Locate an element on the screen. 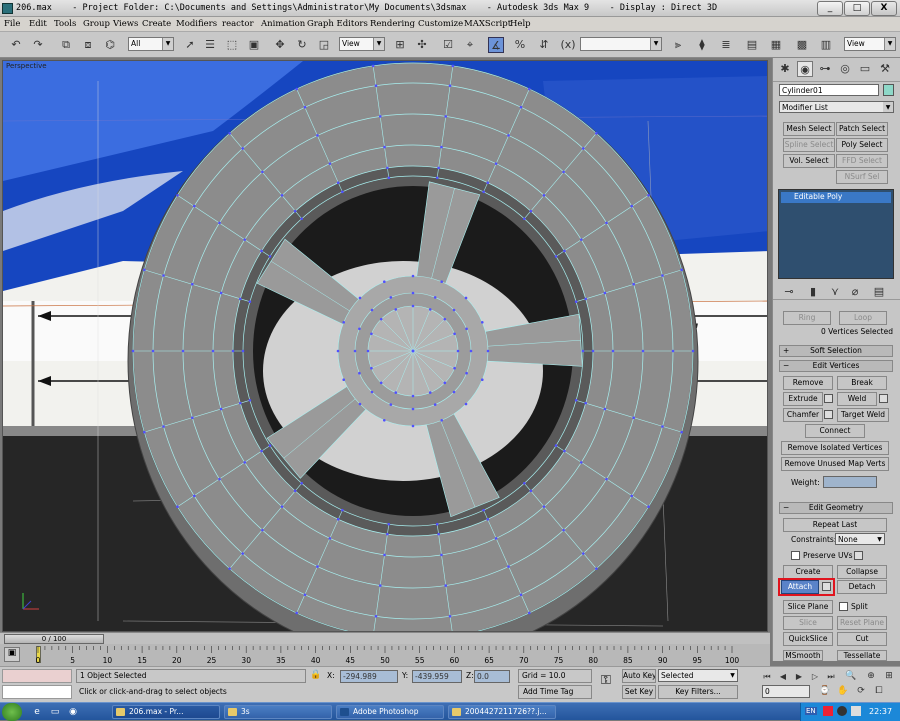  select-manipulate-icon: ✣ is located at coordinates (422, 45).